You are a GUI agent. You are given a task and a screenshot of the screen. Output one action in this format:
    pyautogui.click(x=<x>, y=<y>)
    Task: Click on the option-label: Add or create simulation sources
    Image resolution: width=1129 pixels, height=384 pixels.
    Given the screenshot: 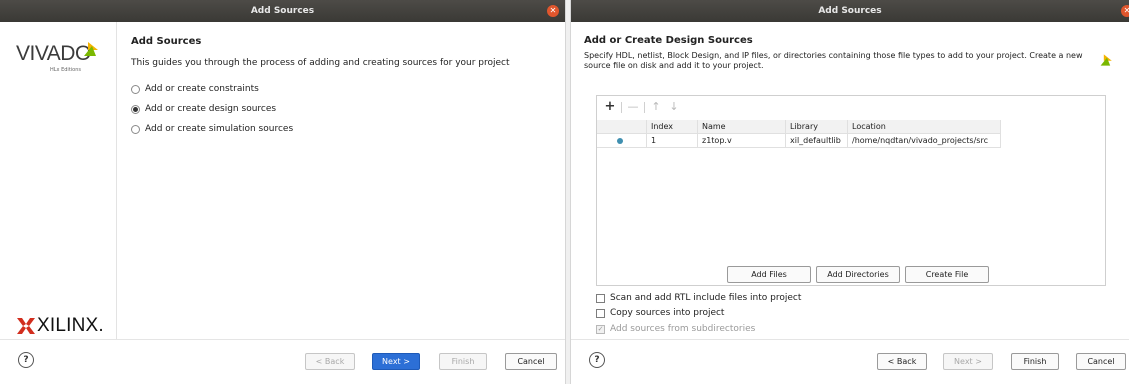 What is the action you would take?
    pyautogui.click(x=219, y=129)
    